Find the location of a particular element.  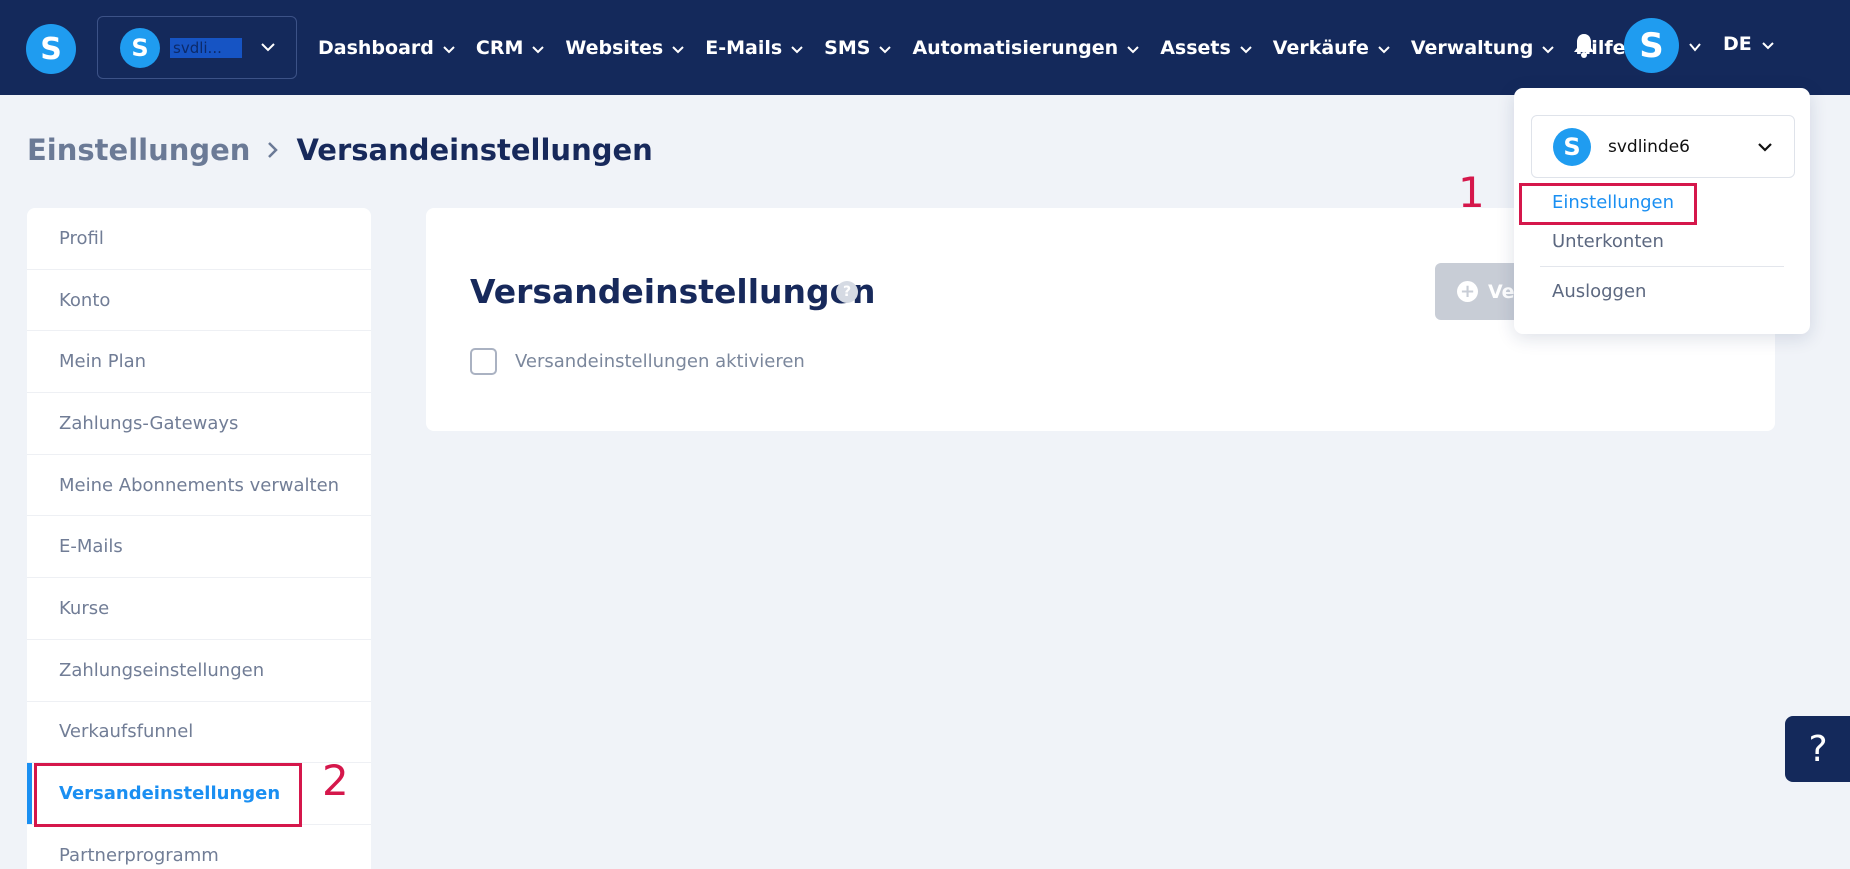

bell-icon is located at coordinates (1584, 47).